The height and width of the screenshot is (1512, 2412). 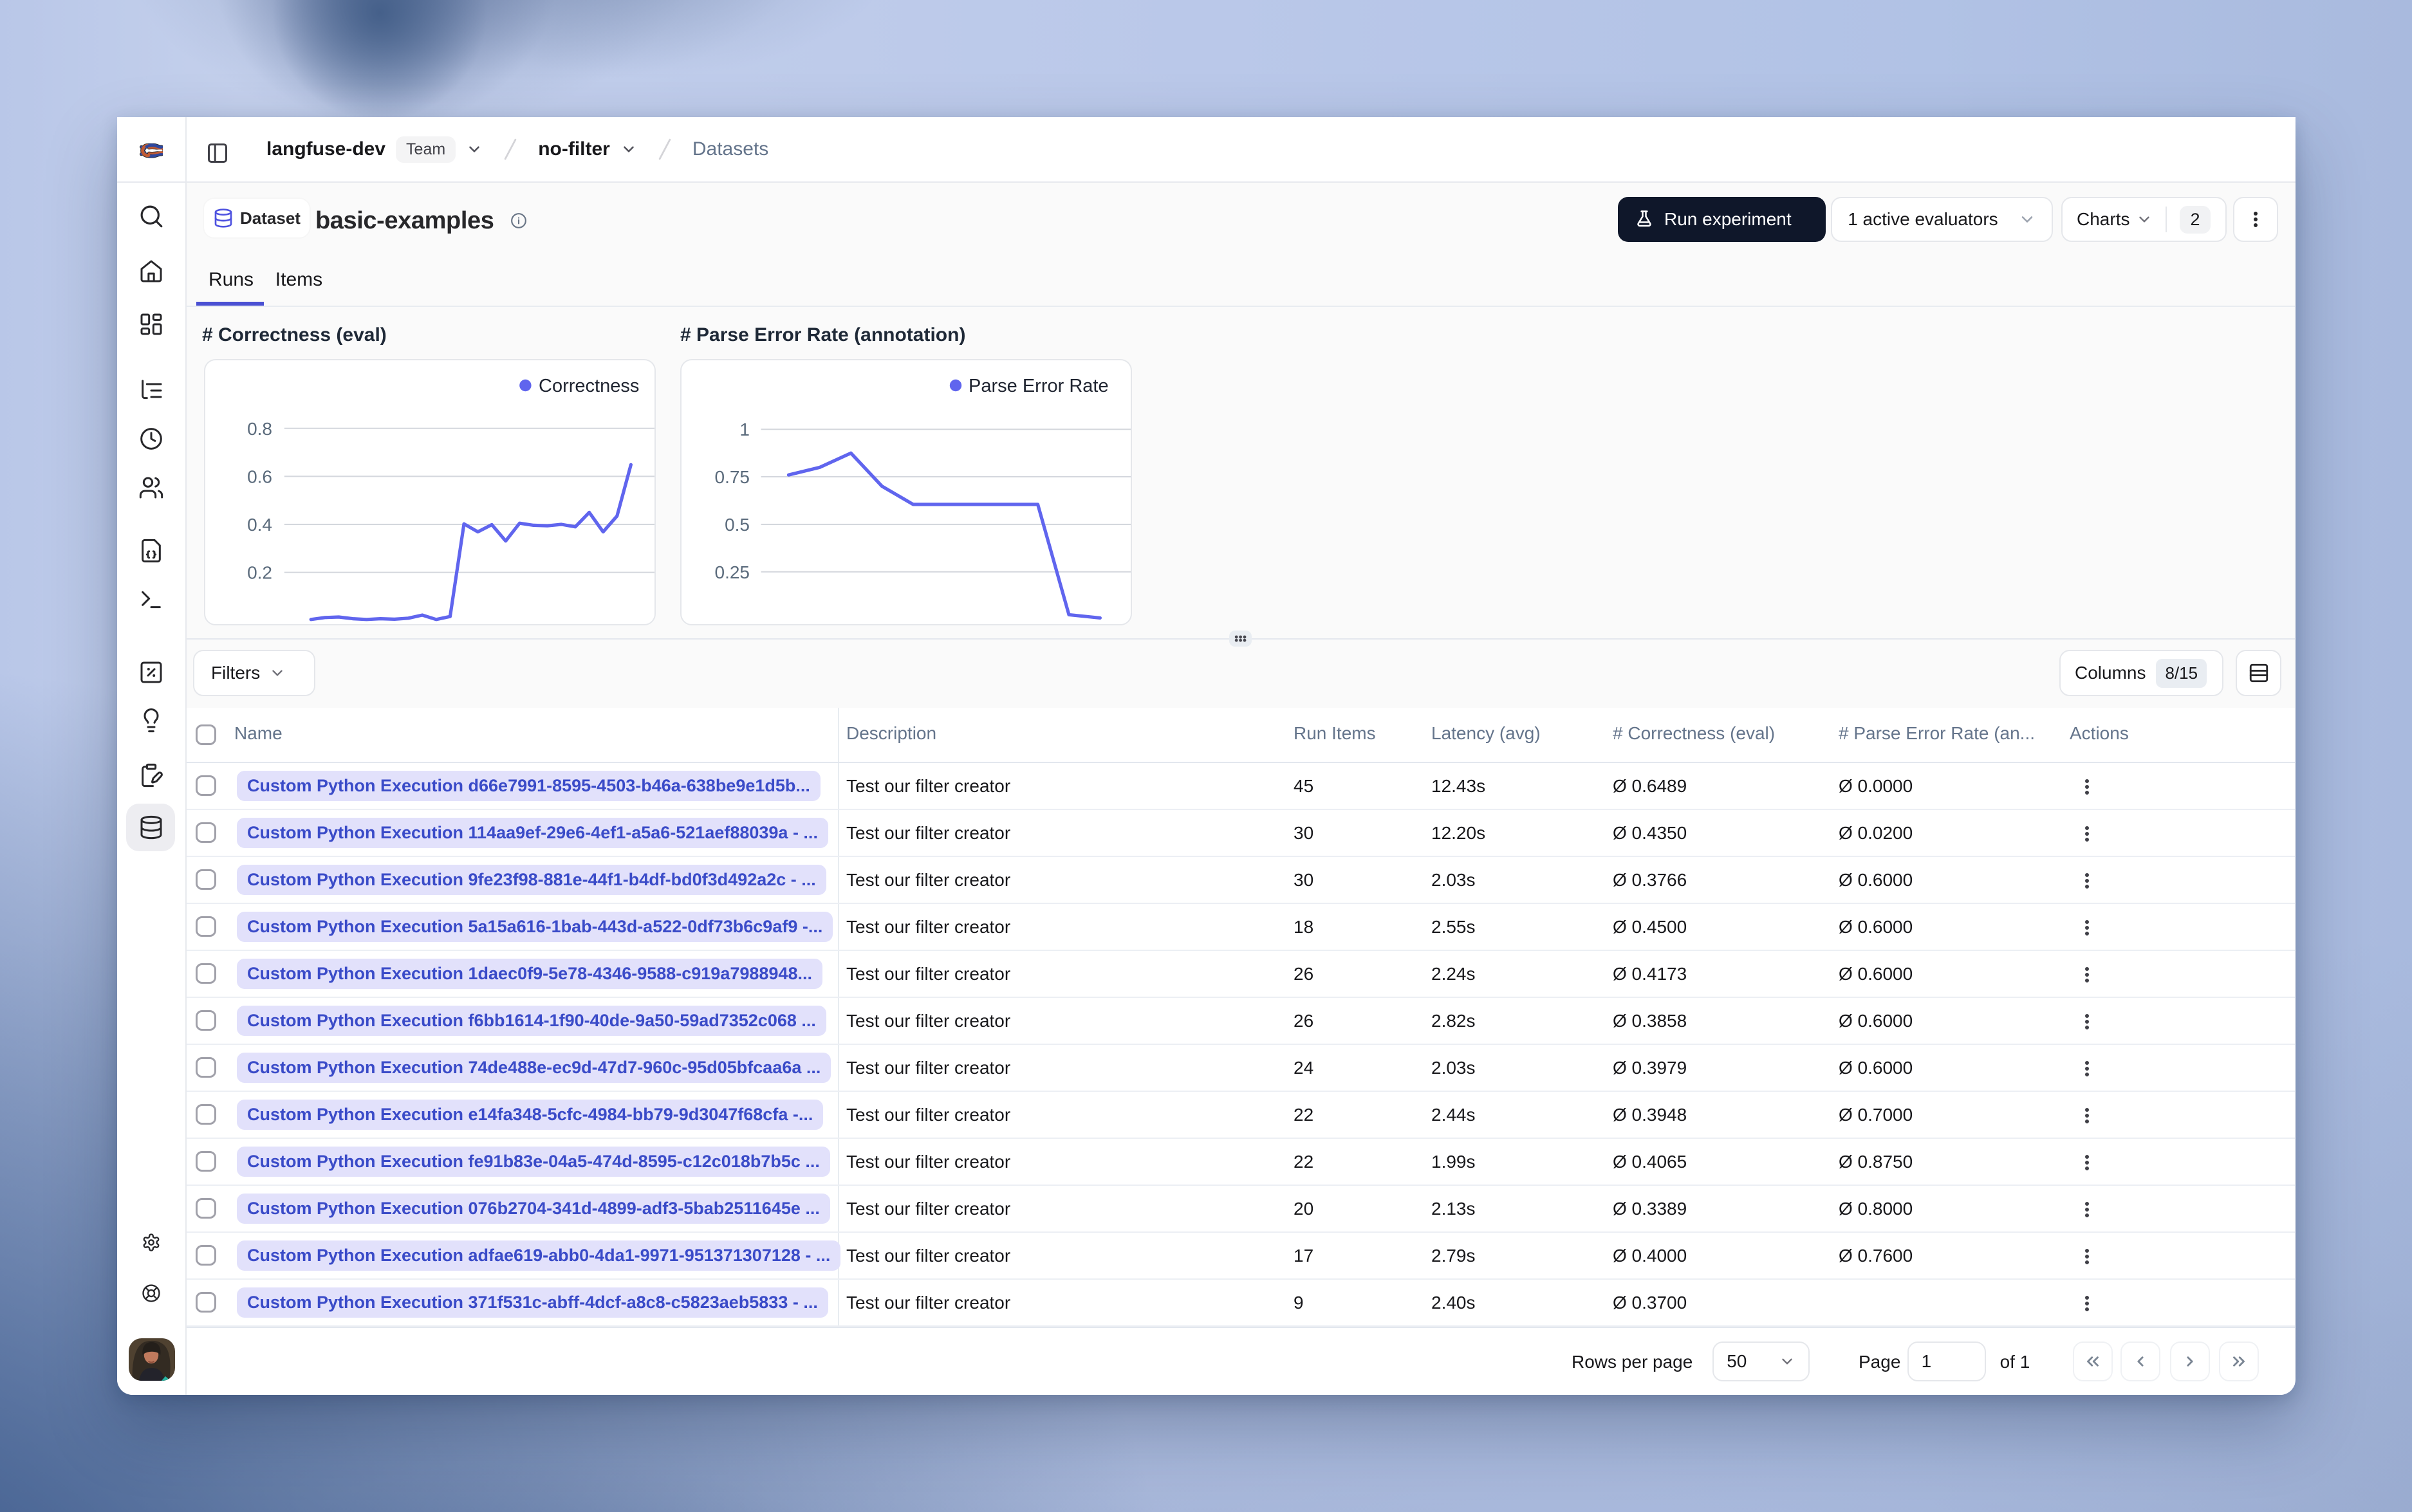 I want to click on svg-text: 0.8, so click(x=259, y=428).